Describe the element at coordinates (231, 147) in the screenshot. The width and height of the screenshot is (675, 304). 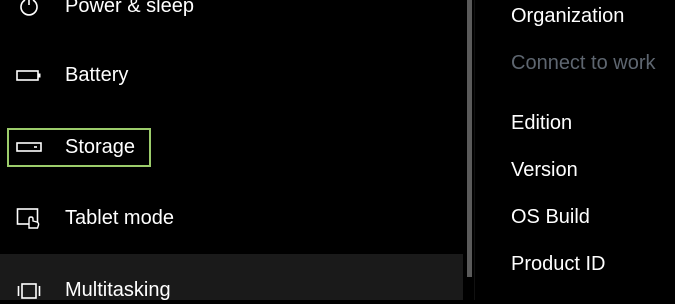
I see `nav-item-storage: Storage` at that location.